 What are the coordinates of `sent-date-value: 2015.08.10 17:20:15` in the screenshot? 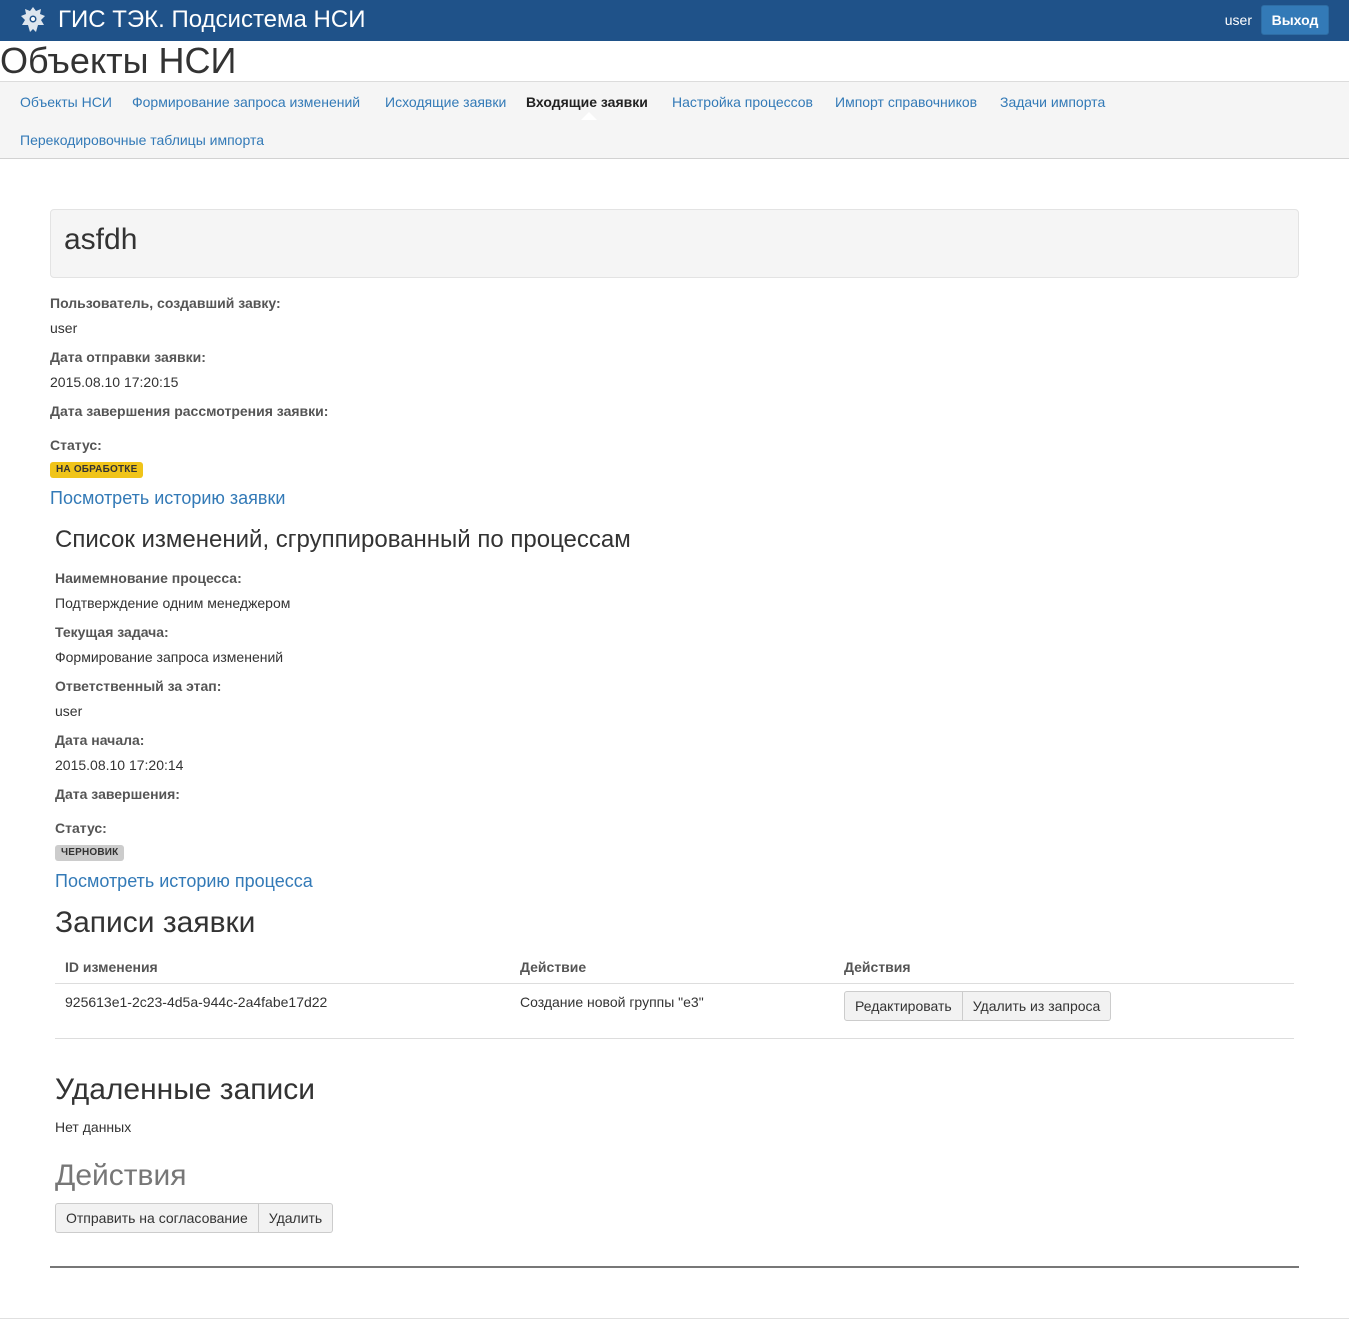 It's located at (114, 382).